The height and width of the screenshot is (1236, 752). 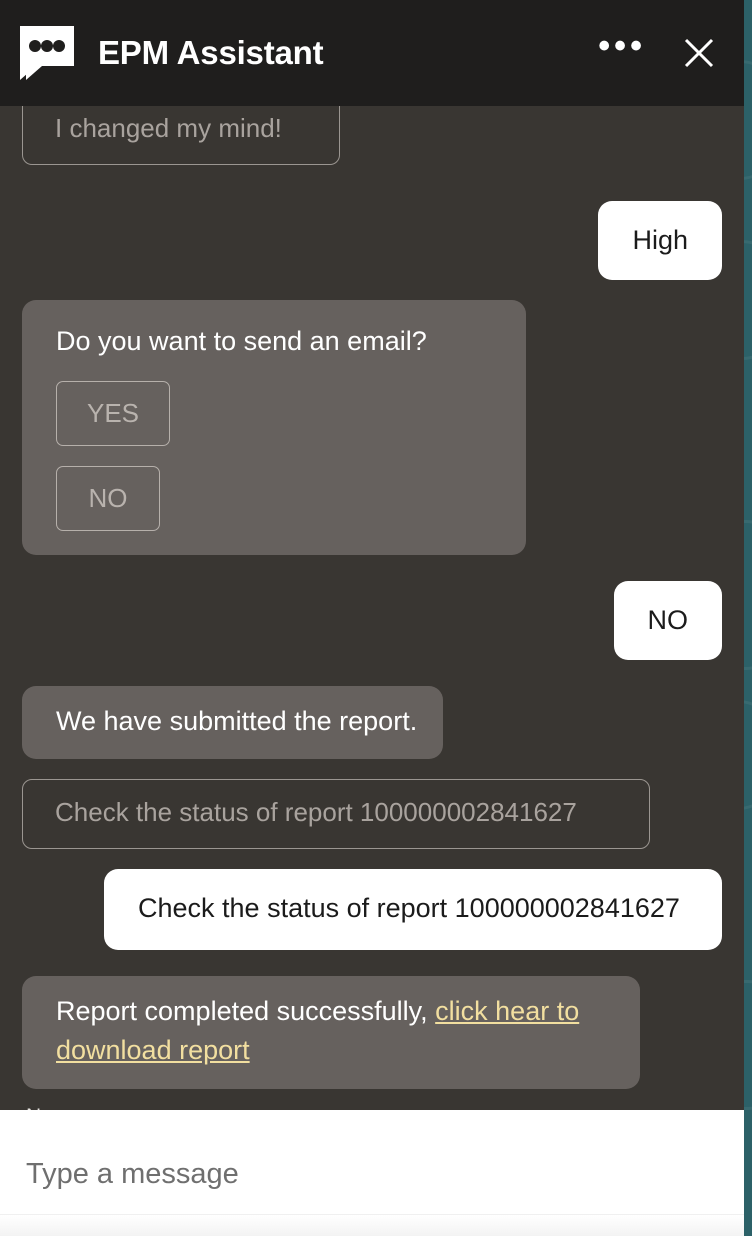 I want to click on chat-bubble-dots-icon, so click(x=47, y=53).